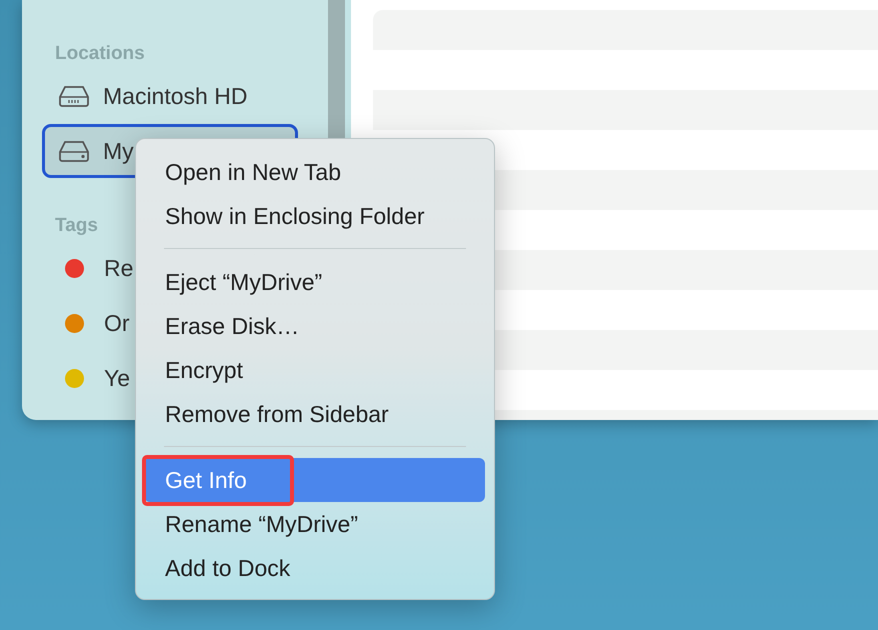 The width and height of the screenshot is (878, 630). I want to click on section-header: Tags, so click(76, 226).